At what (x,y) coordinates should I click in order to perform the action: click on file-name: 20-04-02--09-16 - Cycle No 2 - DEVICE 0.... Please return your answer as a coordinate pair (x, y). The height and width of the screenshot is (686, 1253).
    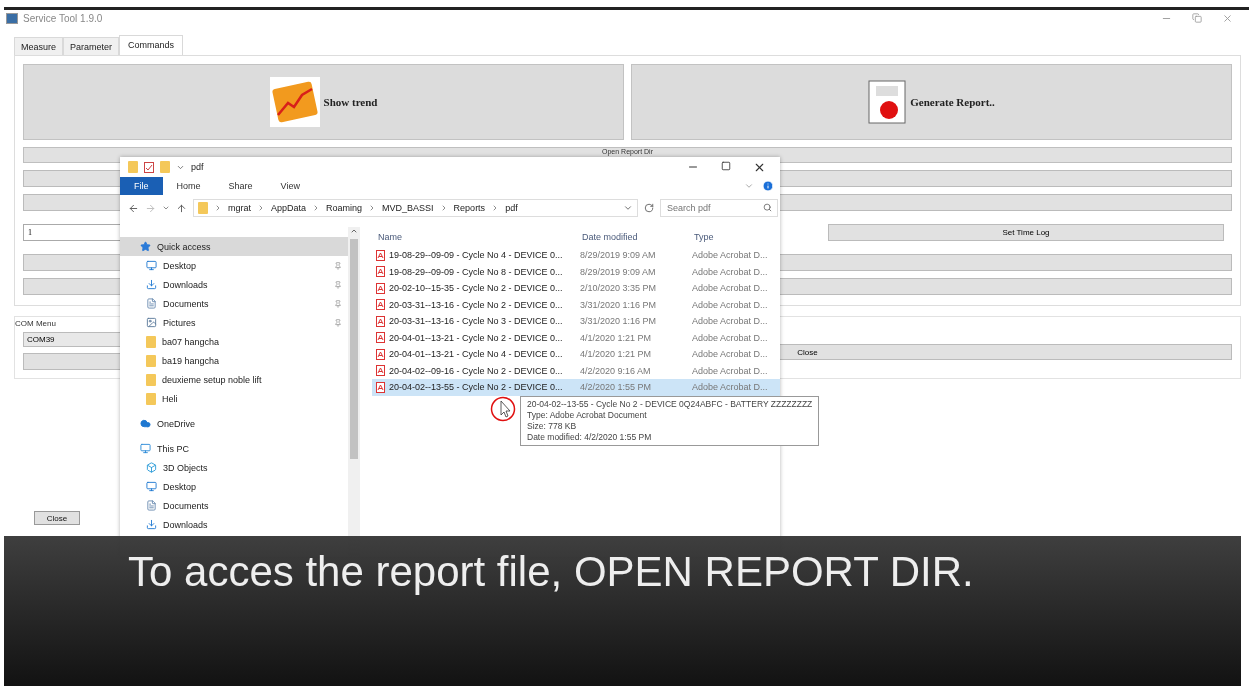
    Looking at the image, I should click on (476, 370).